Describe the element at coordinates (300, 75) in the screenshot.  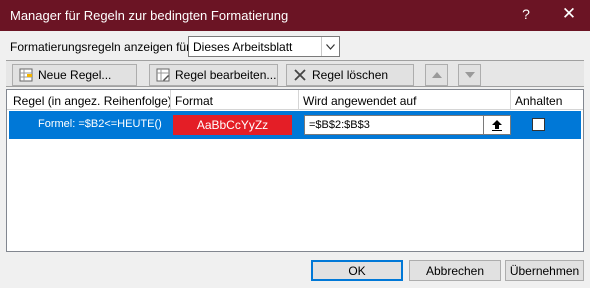
I see `delete-icon` at that location.